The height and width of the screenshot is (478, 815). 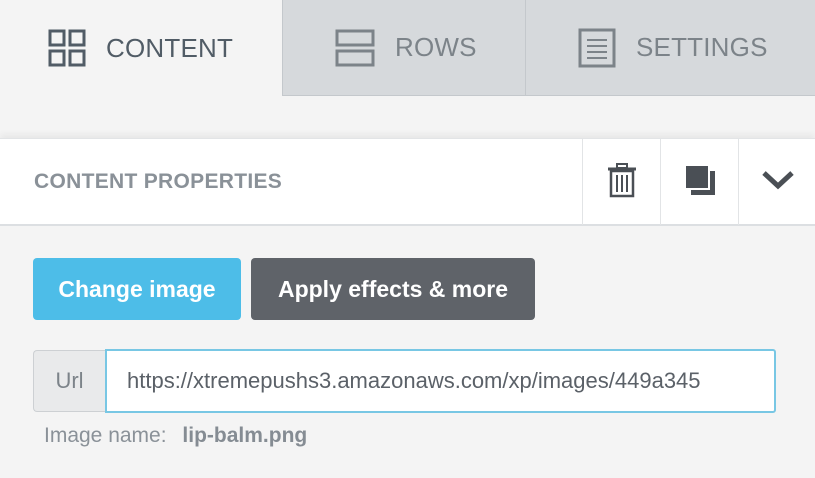 I want to click on trash-icon, so click(x=622, y=182).